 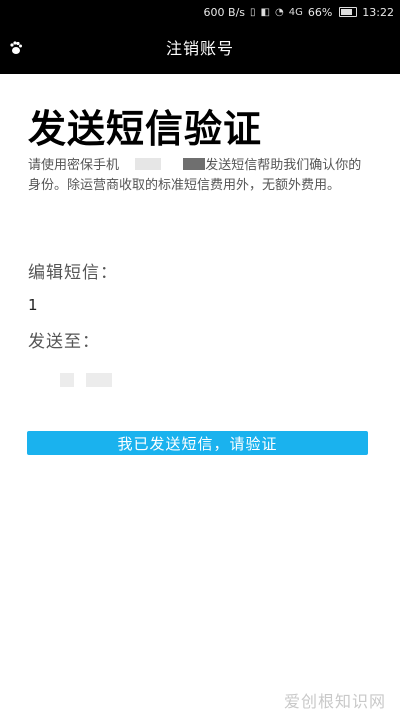 I want to click on battery-percent: 66%, so click(x=320, y=12).